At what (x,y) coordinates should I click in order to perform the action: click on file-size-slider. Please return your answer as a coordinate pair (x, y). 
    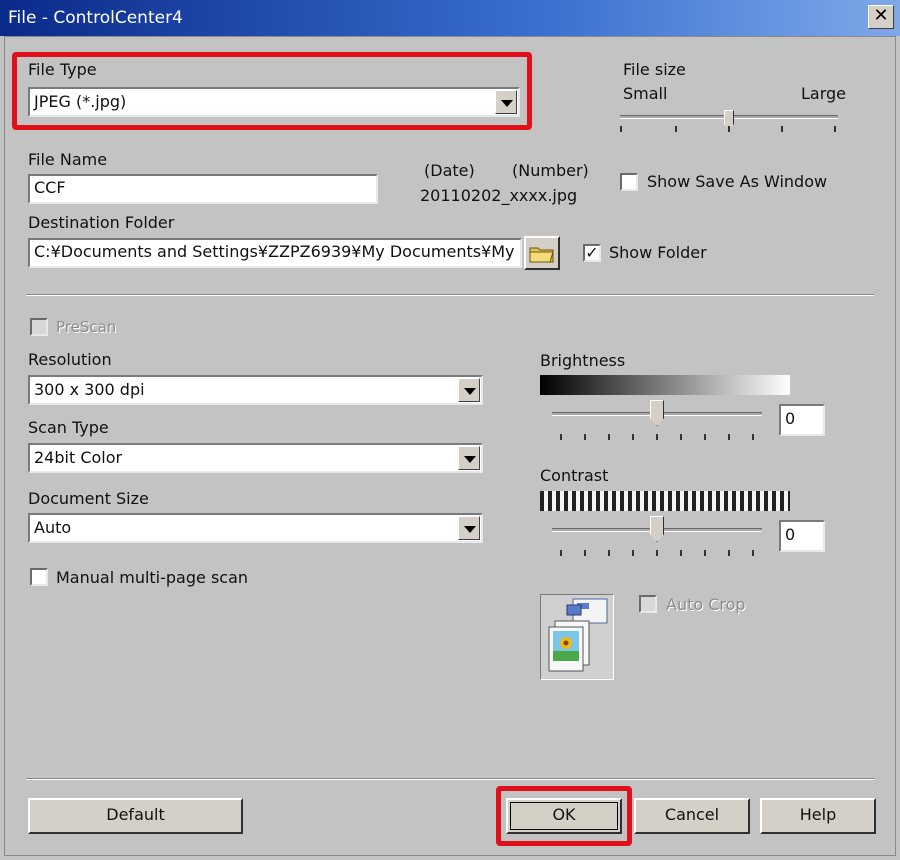
    Looking at the image, I should click on (729, 125).